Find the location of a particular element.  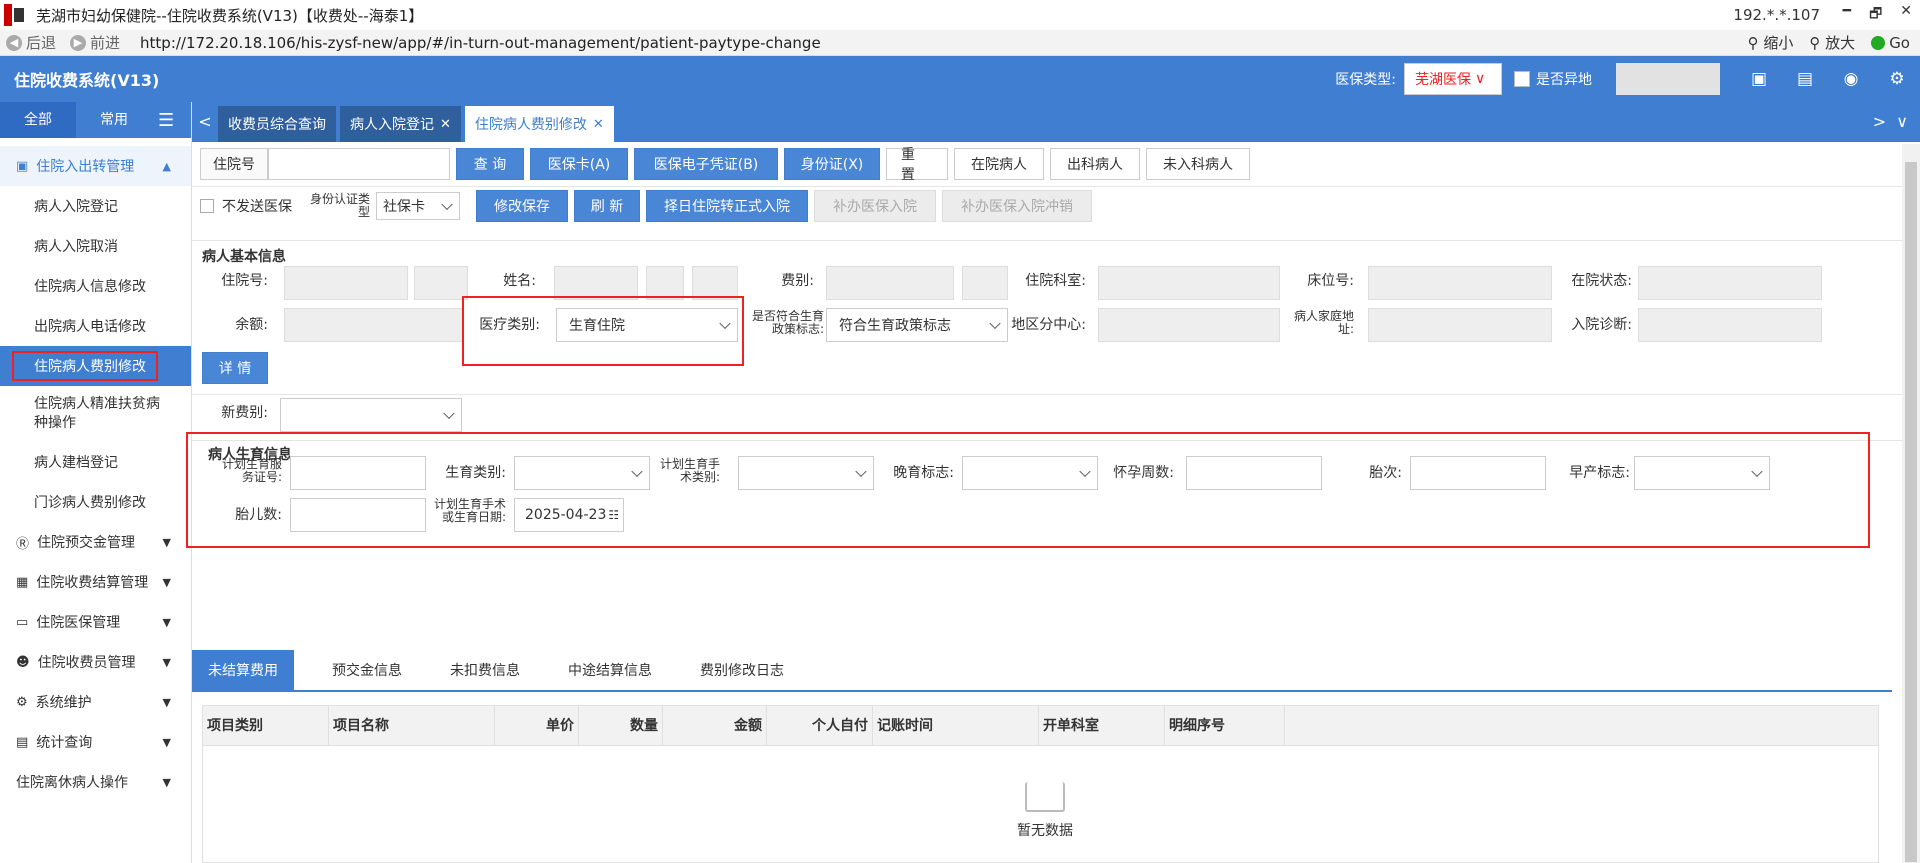

calendar-icon: ☷ is located at coordinates (613, 515).